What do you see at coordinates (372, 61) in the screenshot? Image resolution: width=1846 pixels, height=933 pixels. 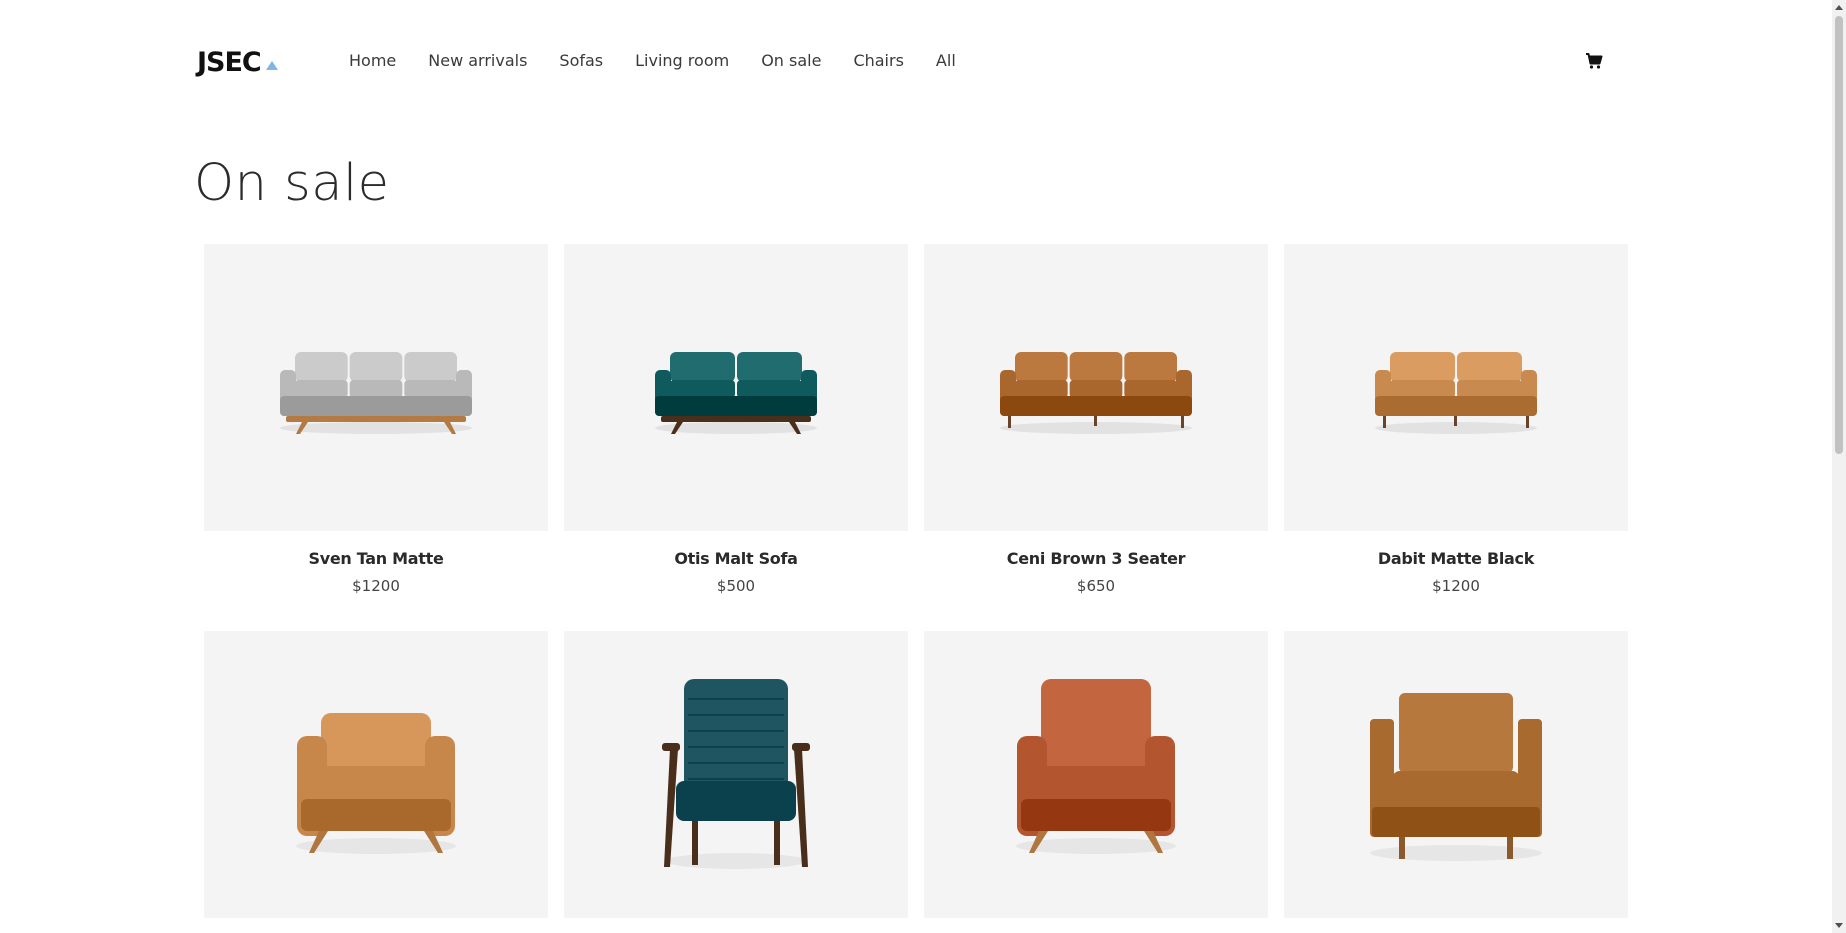 I see `nav-item-home: Home` at bounding box center [372, 61].